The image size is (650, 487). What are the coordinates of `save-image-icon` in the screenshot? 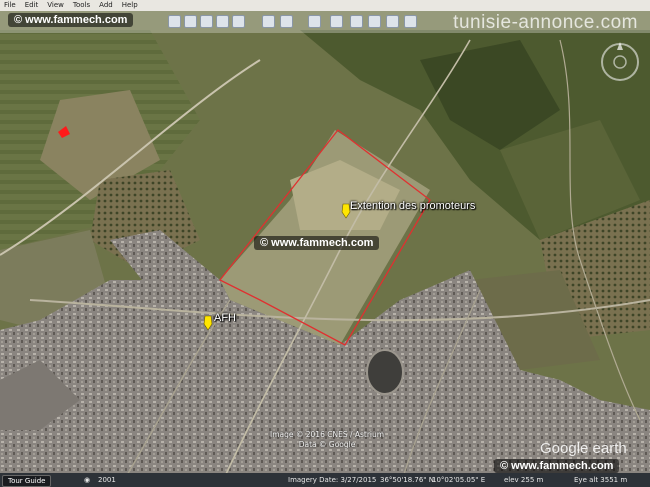 It's located at (392, 21).